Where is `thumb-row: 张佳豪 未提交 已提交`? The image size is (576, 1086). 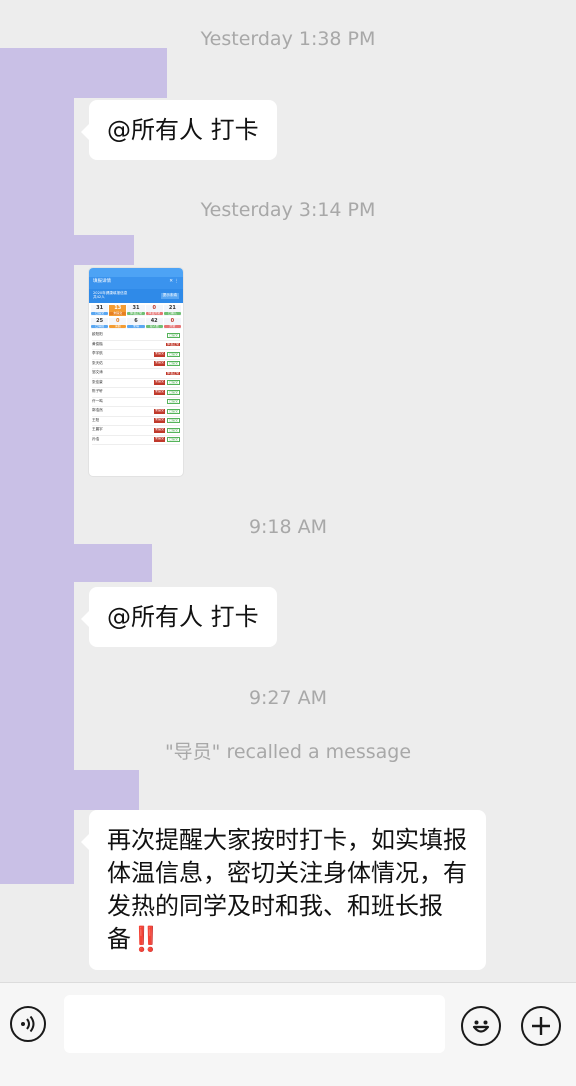 thumb-row: 张佳豪 未提交 已提交 is located at coordinates (136, 383).